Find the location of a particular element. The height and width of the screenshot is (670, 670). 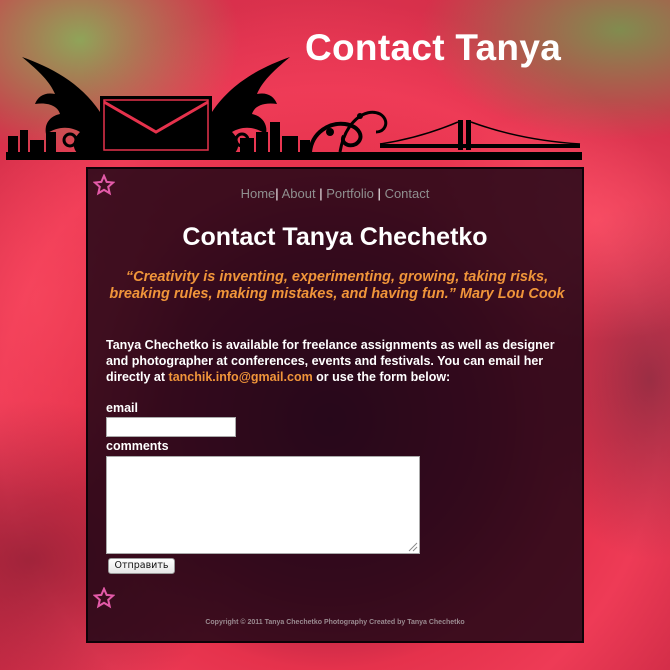

page-heading: Contact Tanya Chechetko is located at coordinates (335, 237).